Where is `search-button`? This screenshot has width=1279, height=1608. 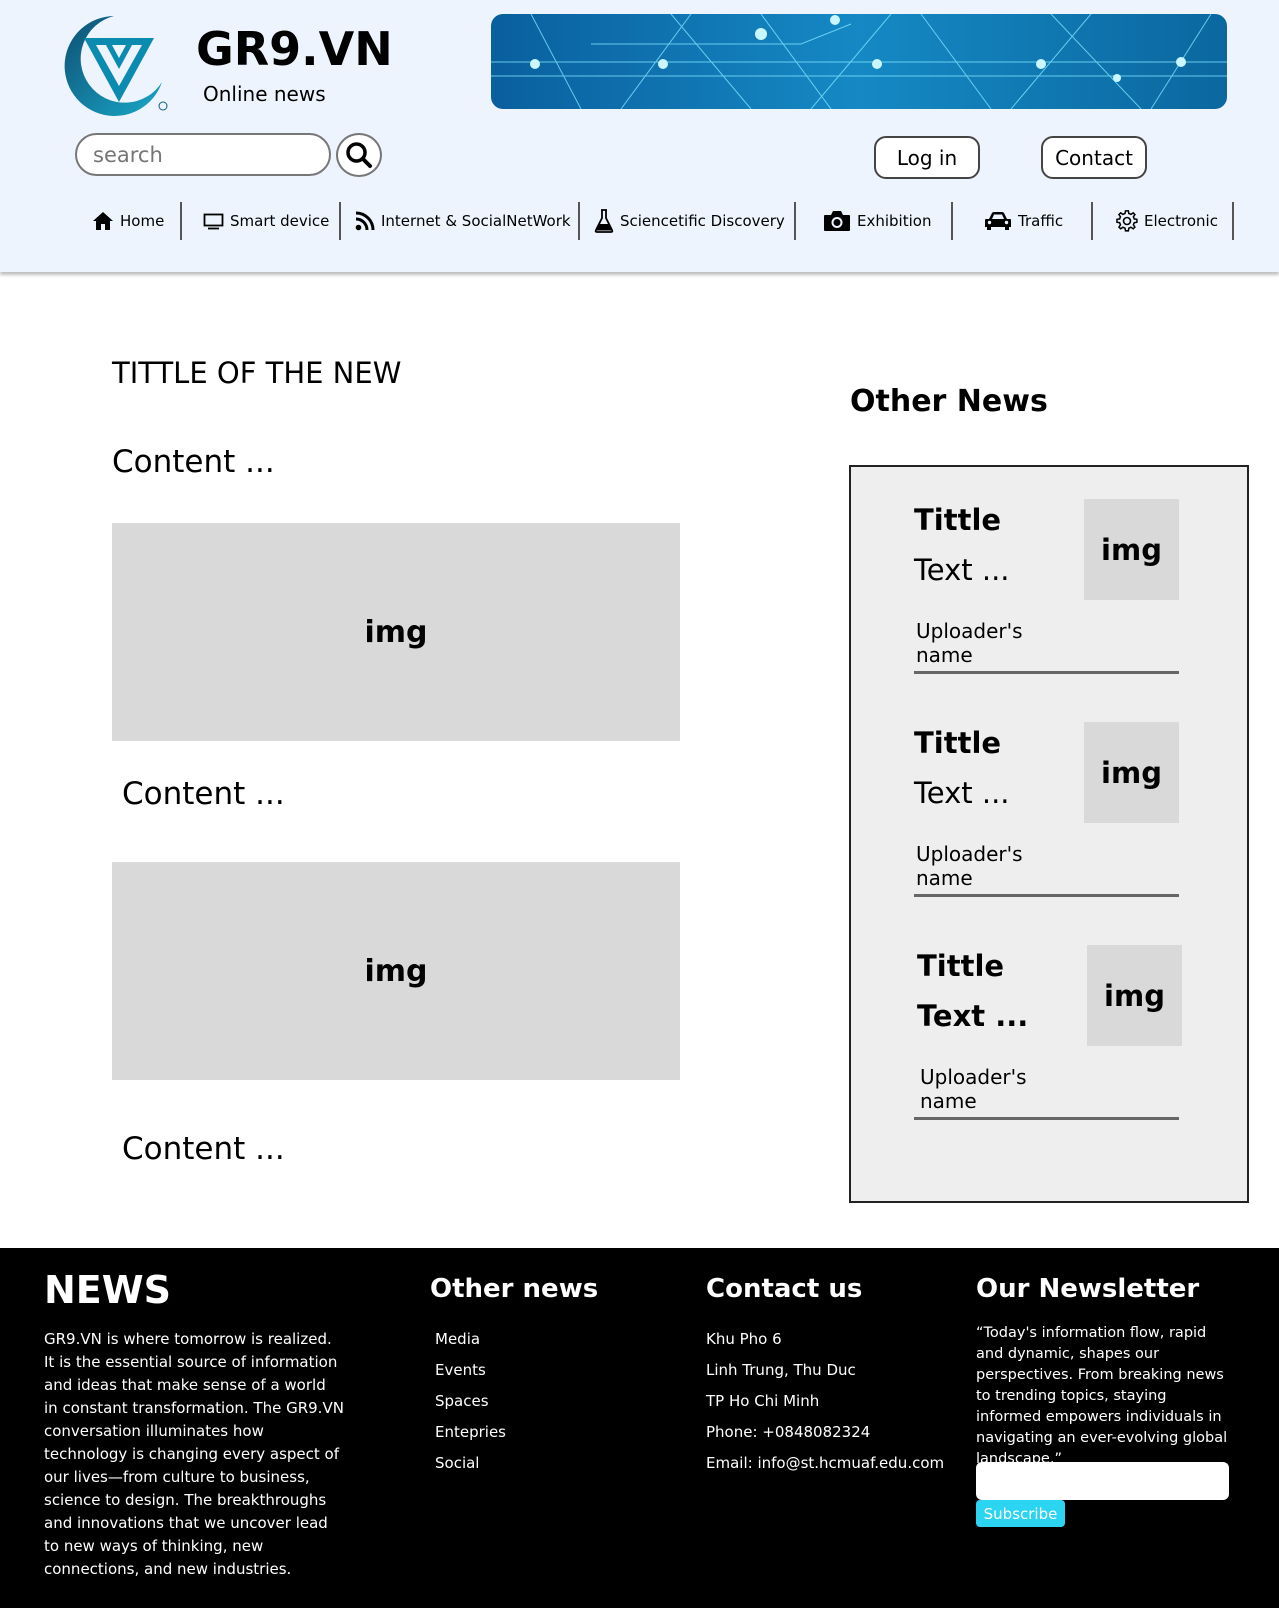 search-button is located at coordinates (359, 155).